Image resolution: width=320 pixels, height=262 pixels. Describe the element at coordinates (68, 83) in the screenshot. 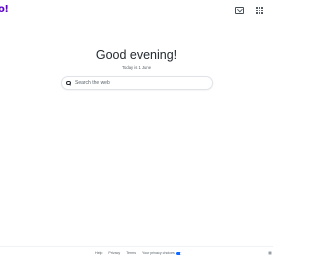

I see `search-icon` at that location.